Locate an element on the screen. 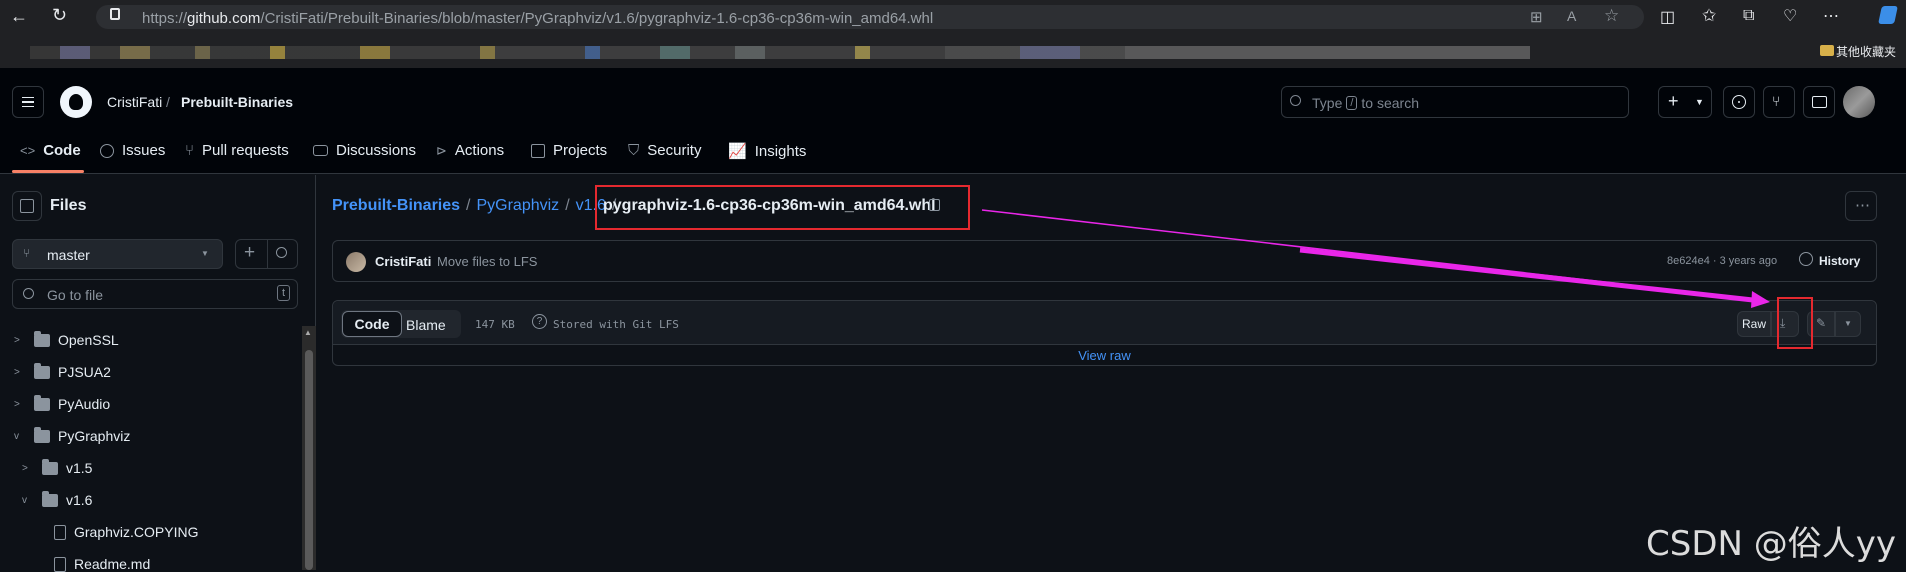  arrow-head is located at coordinates (1760, 299).